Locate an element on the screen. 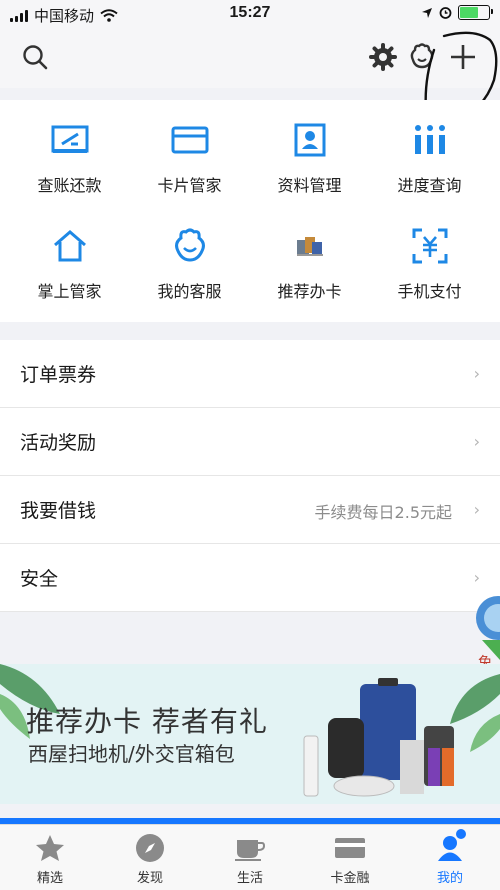 This screenshot has height=890, width=500. grid-item-customer-service: 我的客服 is located at coordinates (189, 256).